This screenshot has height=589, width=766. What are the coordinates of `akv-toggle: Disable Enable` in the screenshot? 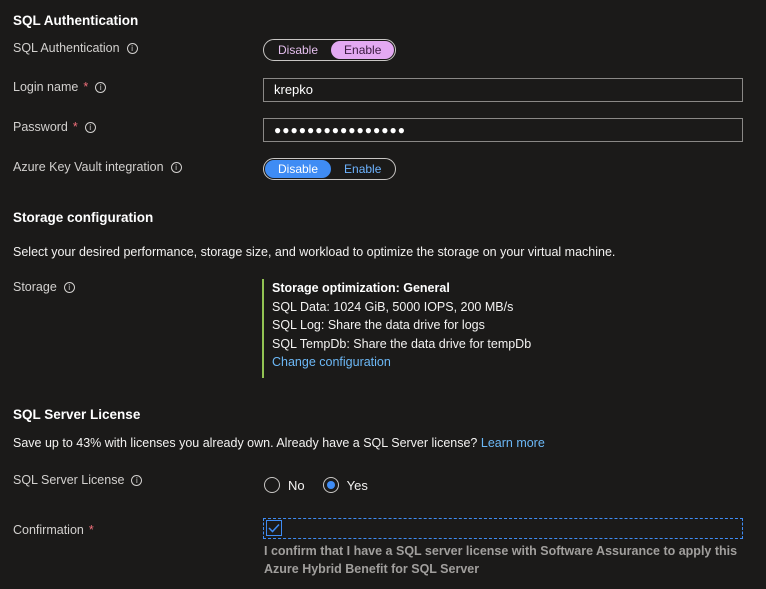 It's located at (330, 169).